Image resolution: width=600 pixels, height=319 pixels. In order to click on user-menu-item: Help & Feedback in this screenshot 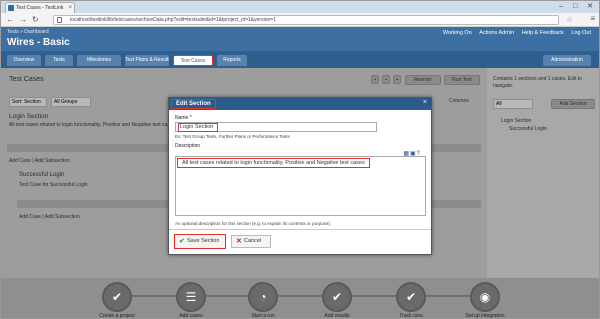, I will do `click(543, 33)`.